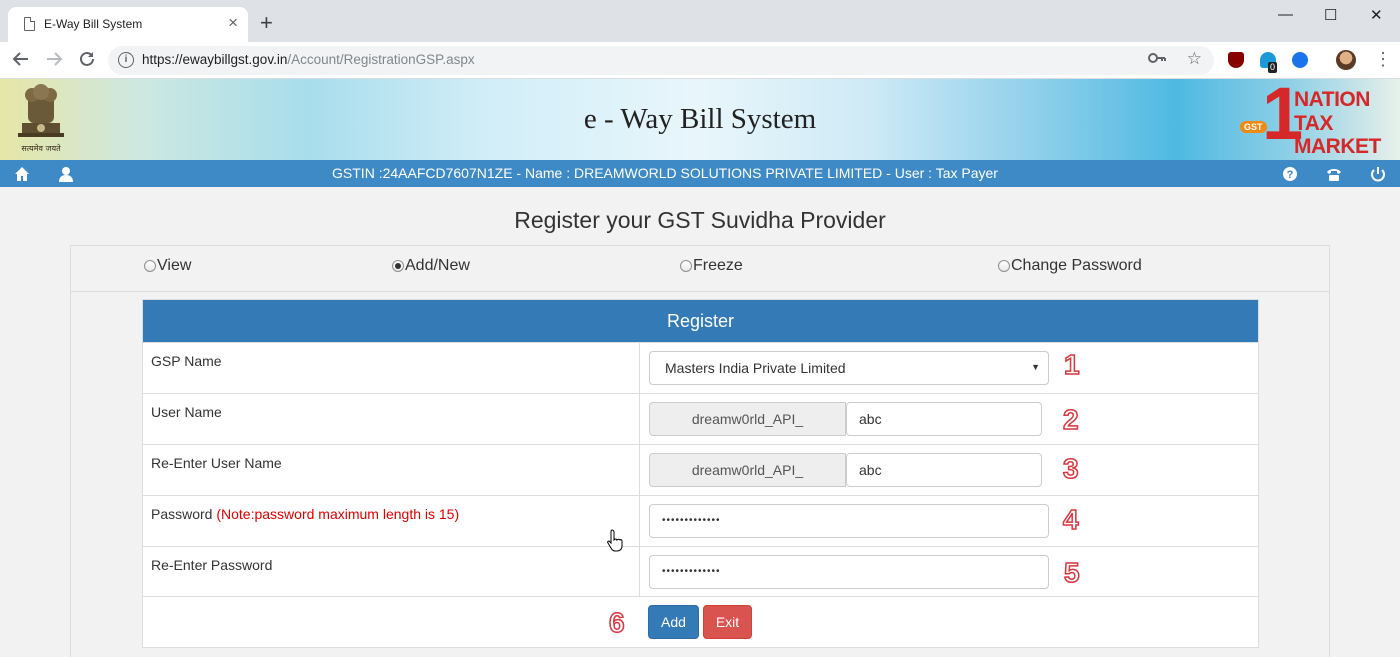 Image resolution: width=1400 pixels, height=657 pixels. I want to click on radio-freeze: Freeze, so click(711, 266).